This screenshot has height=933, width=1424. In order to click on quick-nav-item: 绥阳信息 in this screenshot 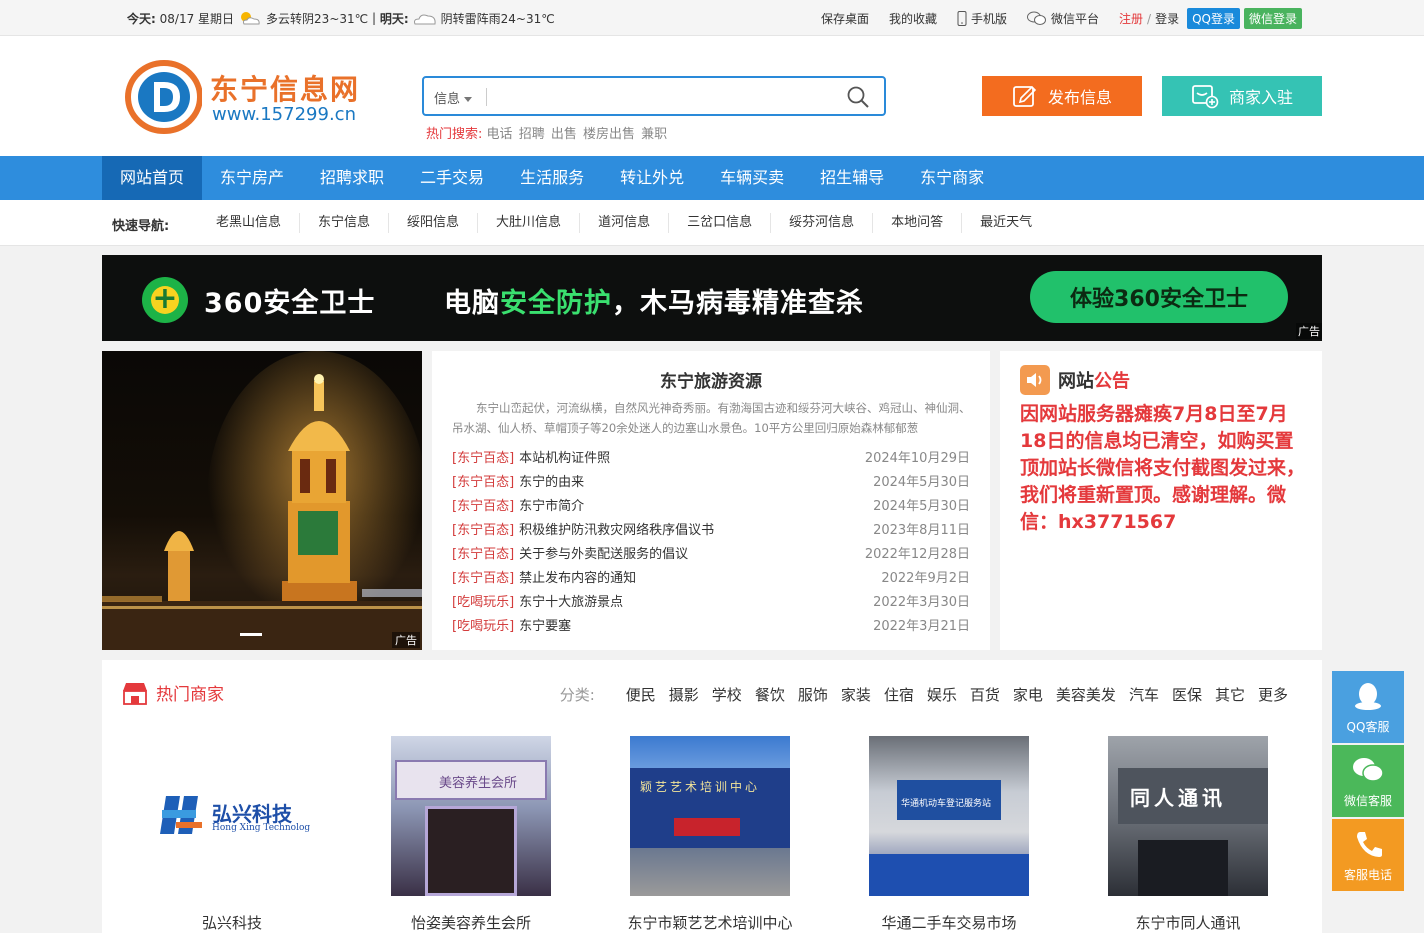, I will do `click(434, 223)`.